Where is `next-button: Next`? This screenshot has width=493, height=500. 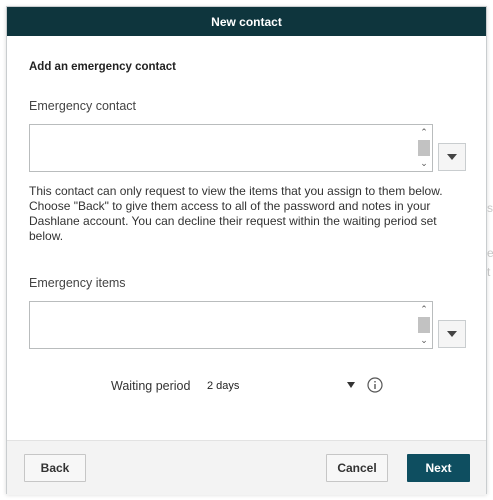 next-button: Next is located at coordinates (438, 468).